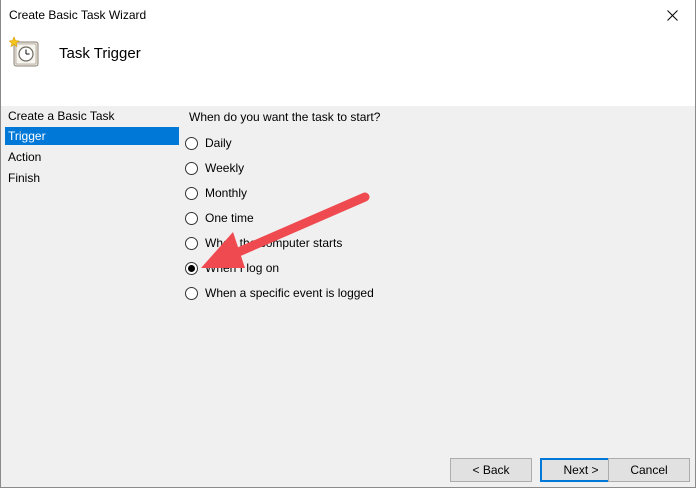 The image size is (696, 488). I want to click on close-icon, so click(672, 15).